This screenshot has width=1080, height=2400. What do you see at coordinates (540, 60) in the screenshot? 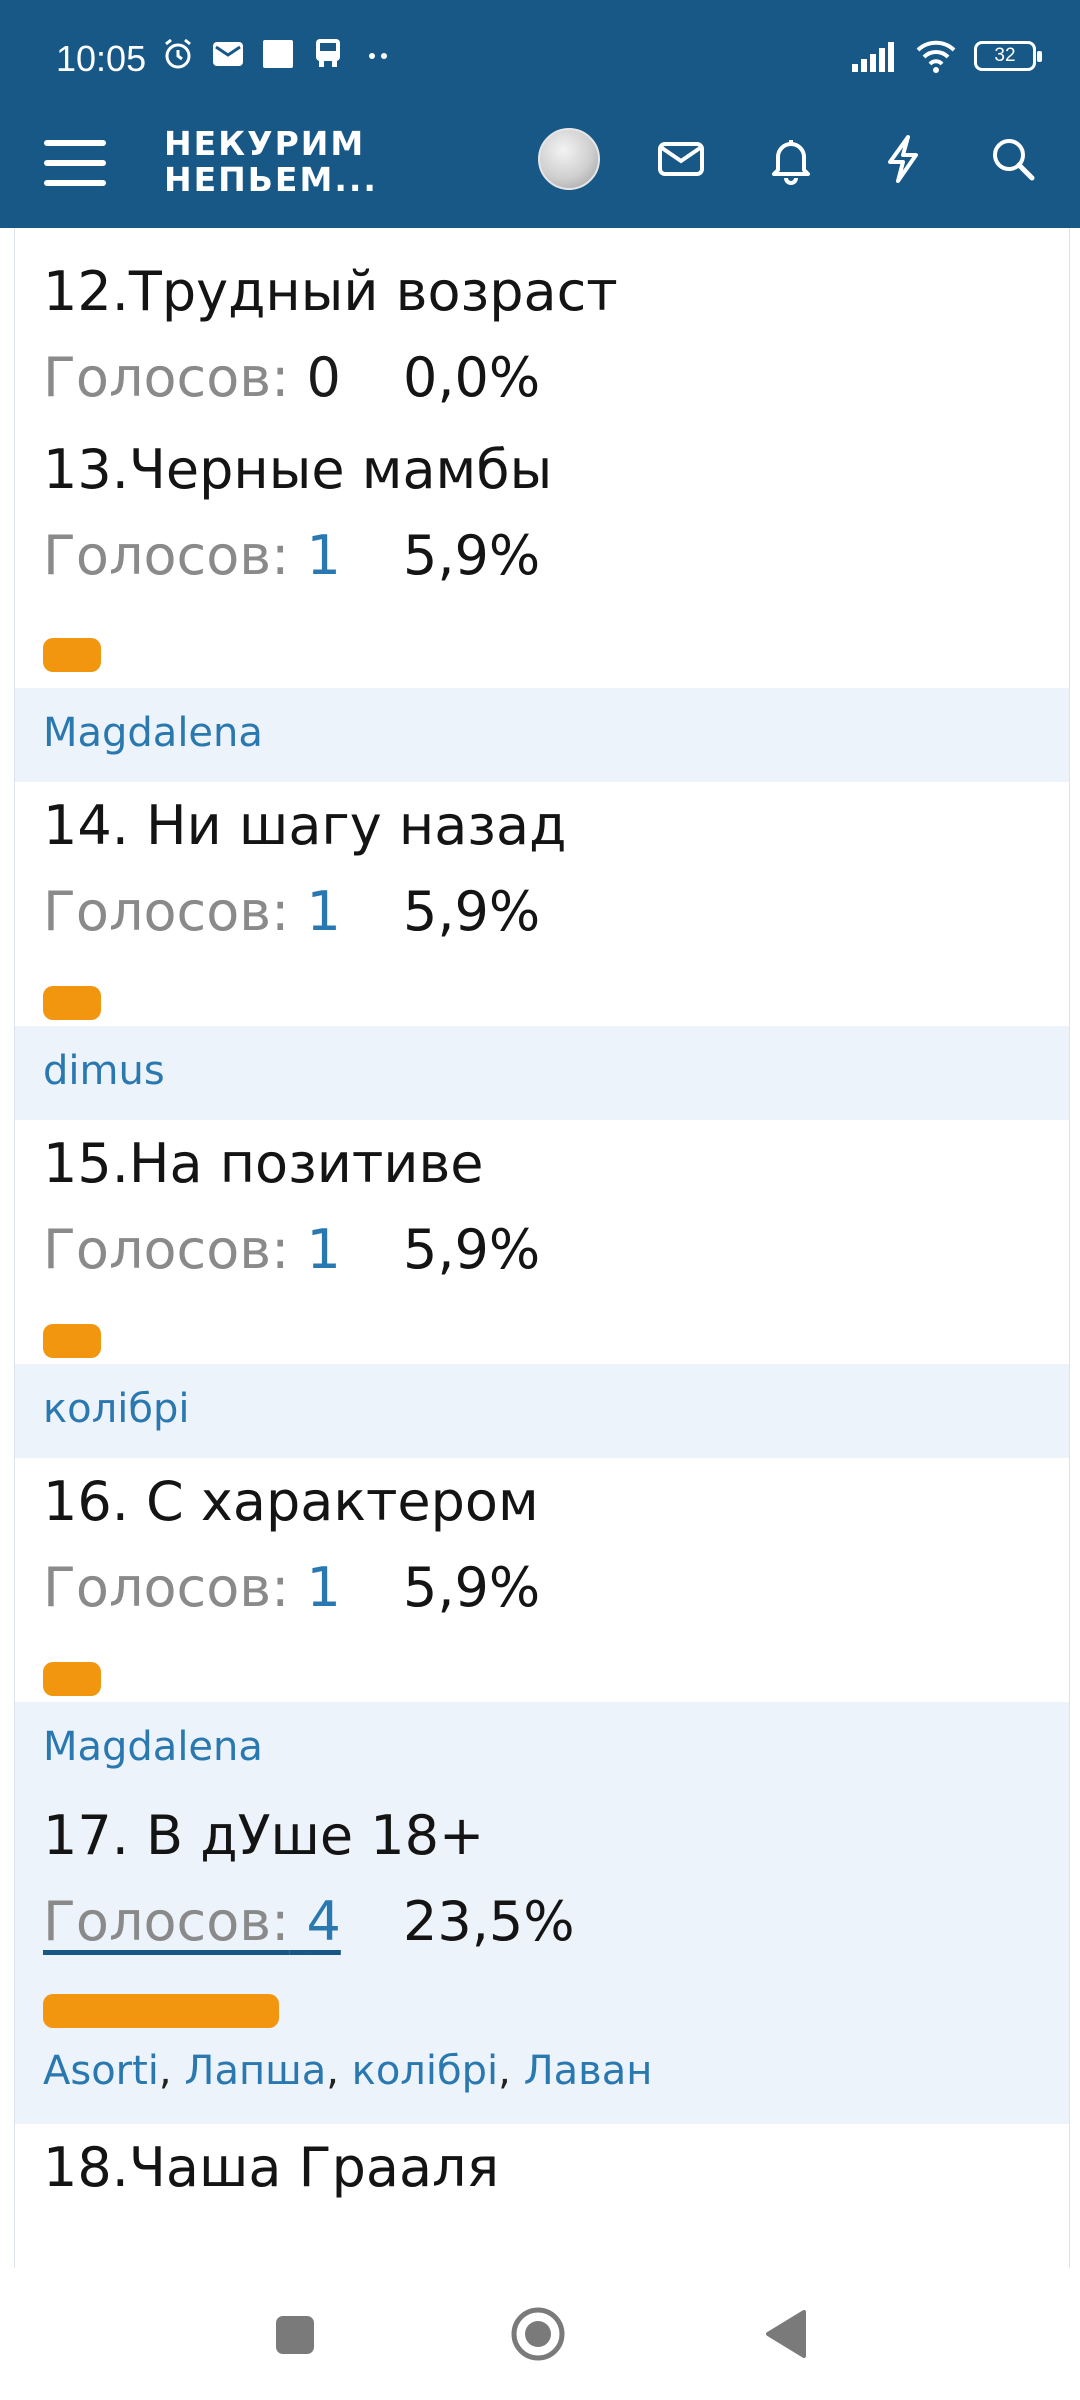
I see `status-bar: 10:05 32` at bounding box center [540, 60].